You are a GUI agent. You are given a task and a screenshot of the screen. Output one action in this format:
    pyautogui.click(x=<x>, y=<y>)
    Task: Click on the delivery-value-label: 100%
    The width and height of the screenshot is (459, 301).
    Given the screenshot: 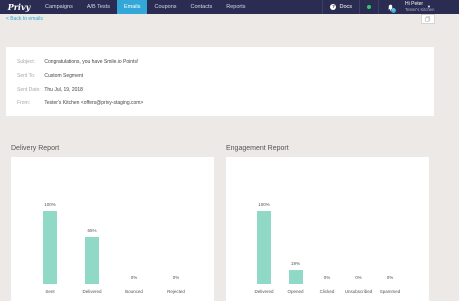 What is the action you would take?
    pyautogui.click(x=50, y=204)
    